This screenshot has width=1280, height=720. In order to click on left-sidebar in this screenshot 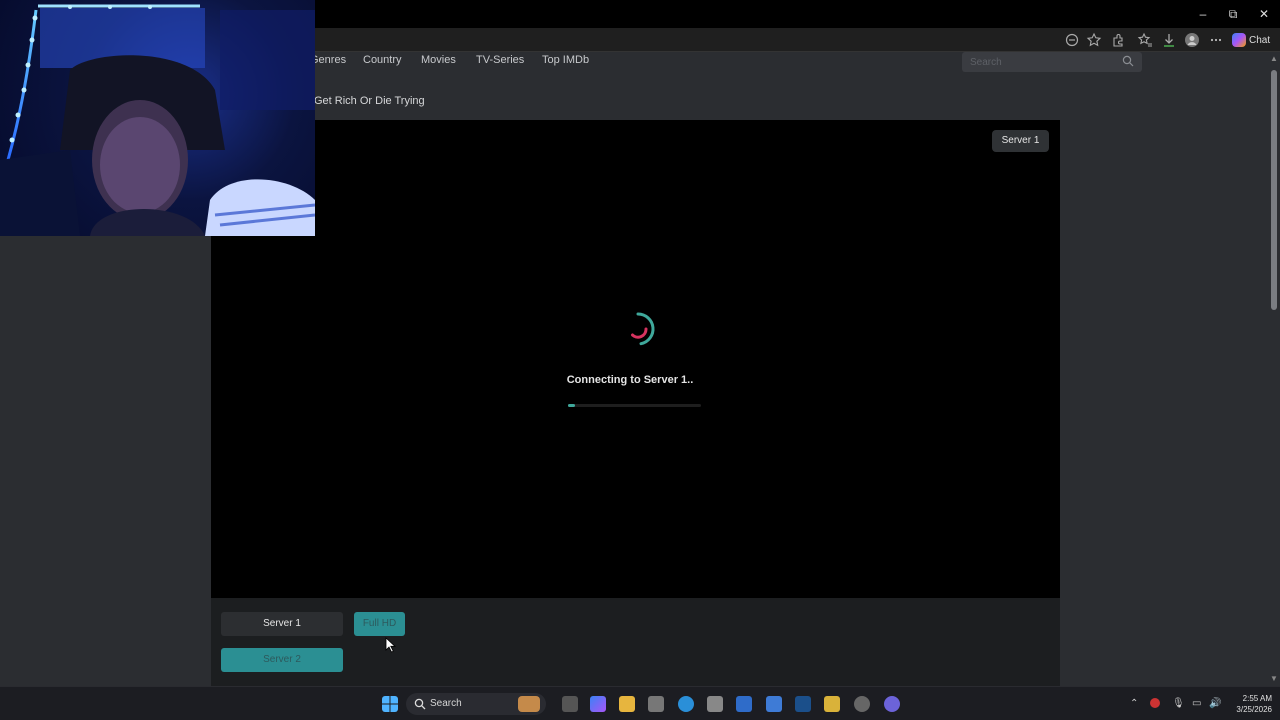, I will do `click(105, 461)`.